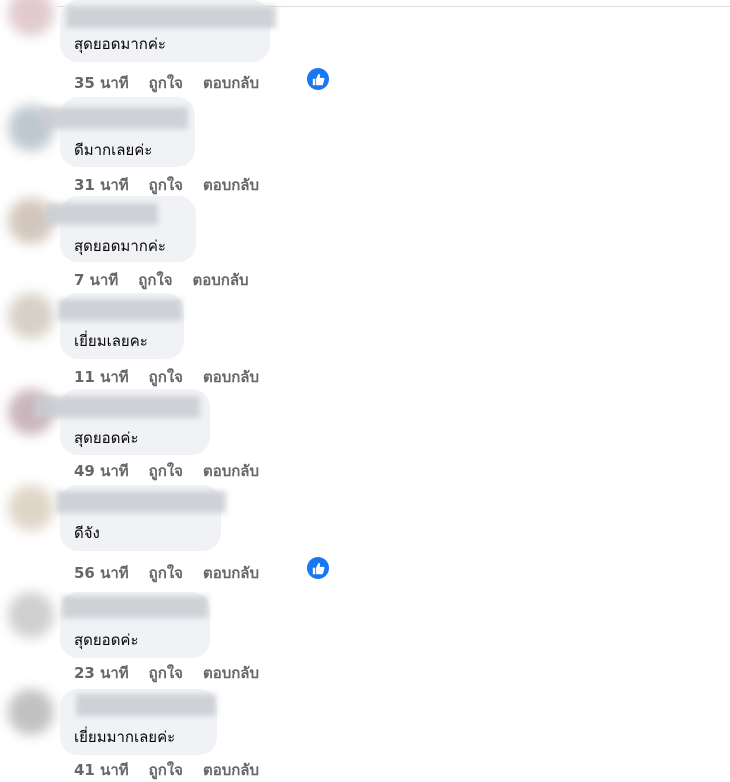  Describe the element at coordinates (87, 533) in the screenshot. I see `comment-text: ดีจัง` at that location.